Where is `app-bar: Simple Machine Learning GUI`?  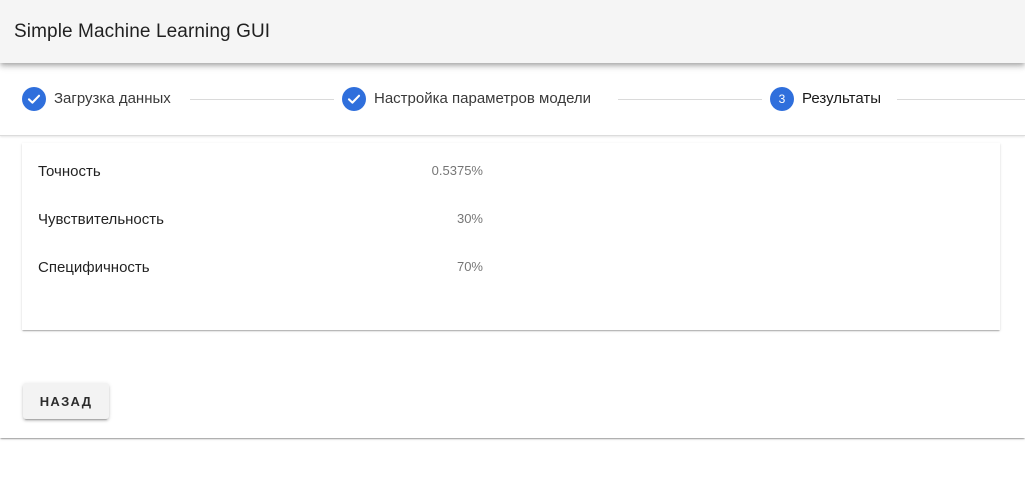
app-bar: Simple Machine Learning GUI is located at coordinates (512, 31).